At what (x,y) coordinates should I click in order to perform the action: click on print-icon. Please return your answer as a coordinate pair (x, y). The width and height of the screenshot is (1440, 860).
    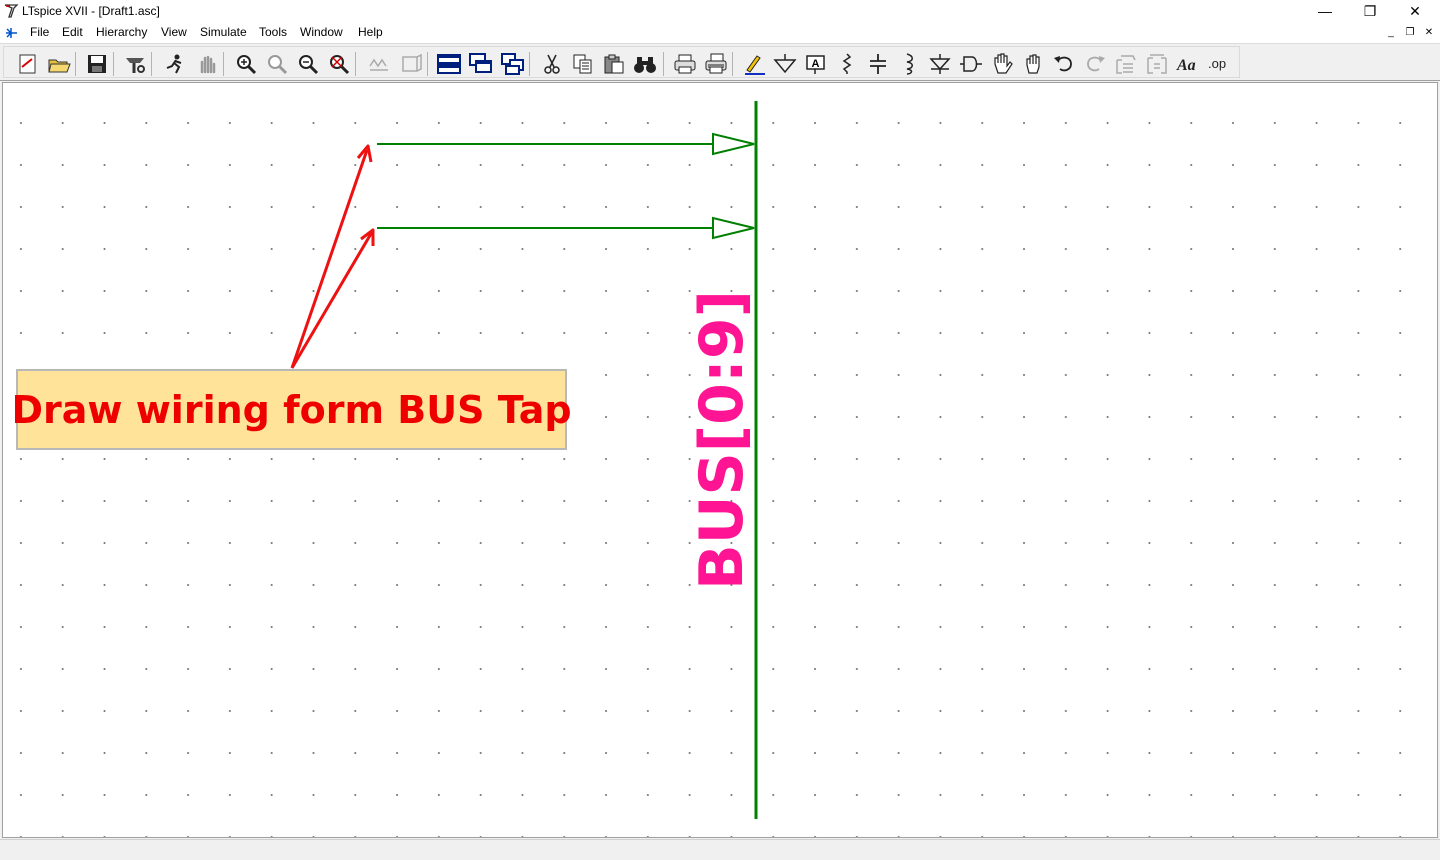
    Looking at the image, I should click on (685, 64).